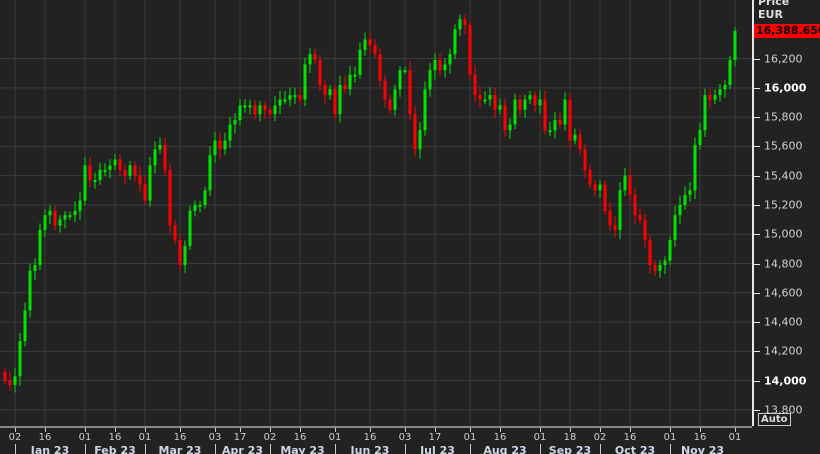 This screenshot has height=454, width=820. What do you see at coordinates (785, 88) in the screenshot?
I see `y-tick-label: 16,000` at bounding box center [785, 88].